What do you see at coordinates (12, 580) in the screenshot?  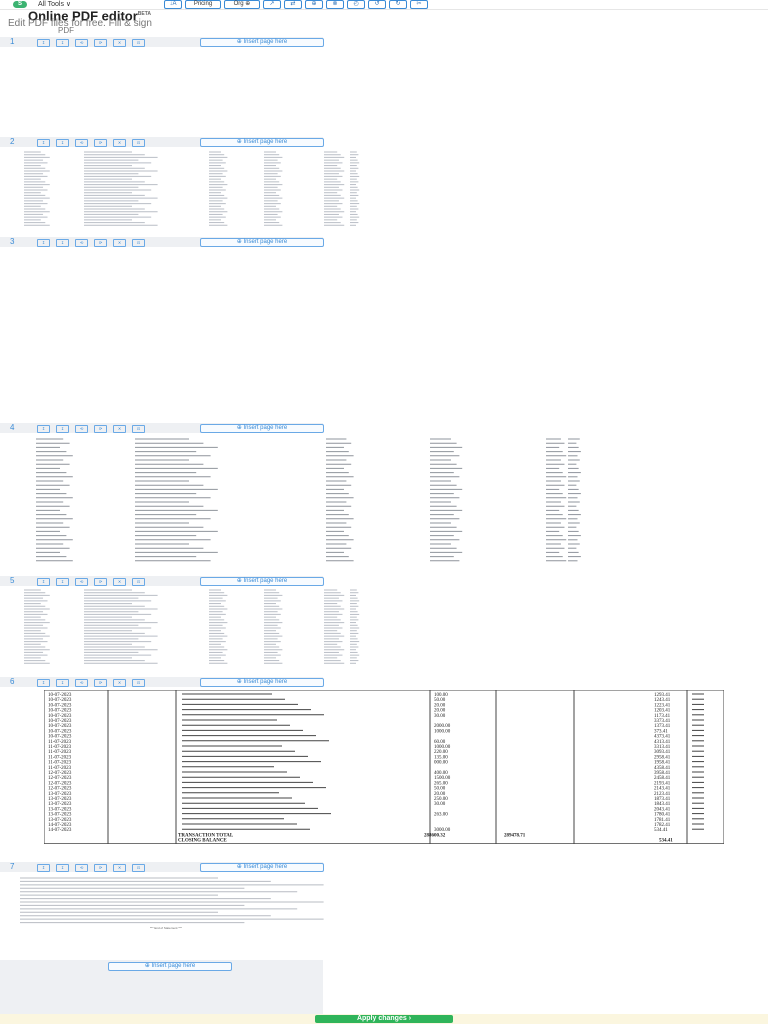 I see `page-number: 5` at bounding box center [12, 580].